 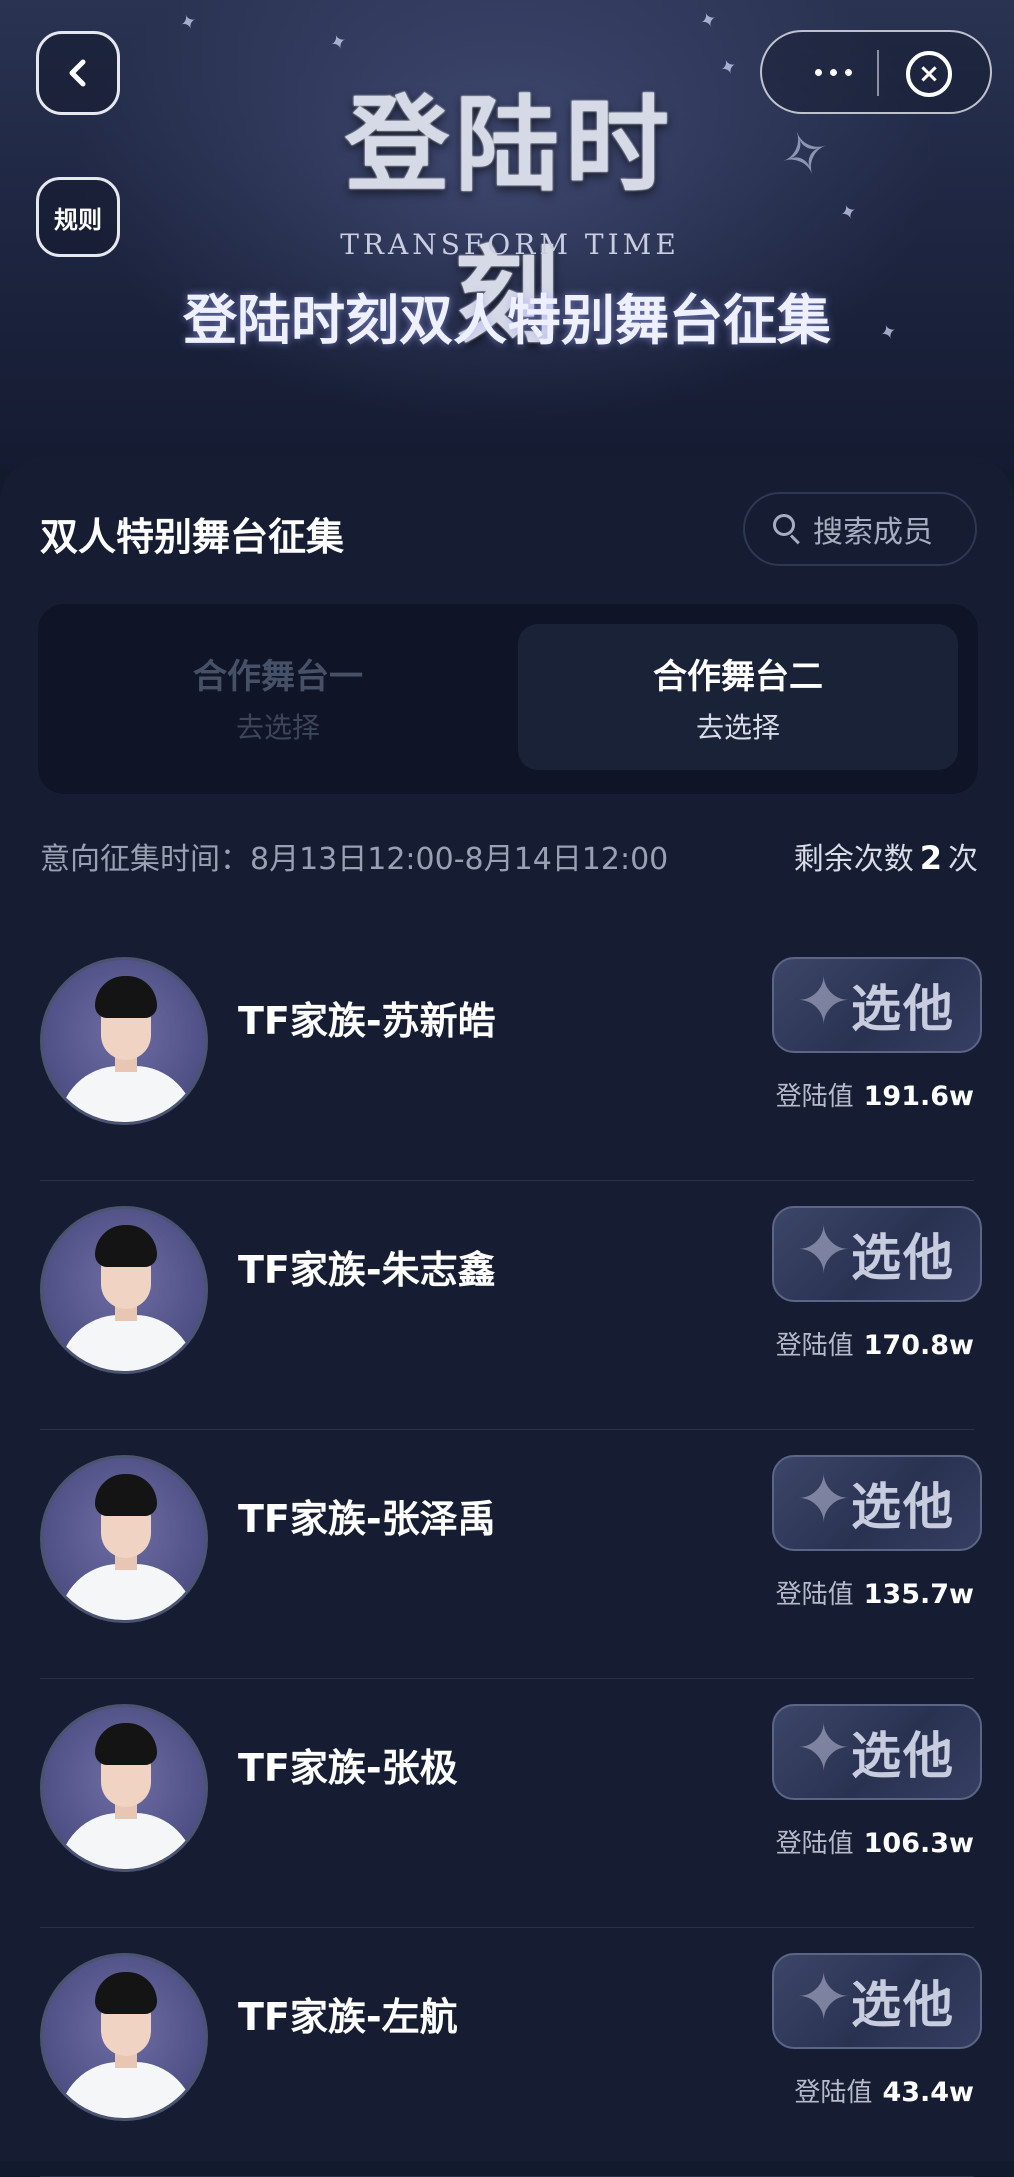 What do you see at coordinates (874, 1843) in the screenshot?
I see `member-score: 登陆值 106.3w` at bounding box center [874, 1843].